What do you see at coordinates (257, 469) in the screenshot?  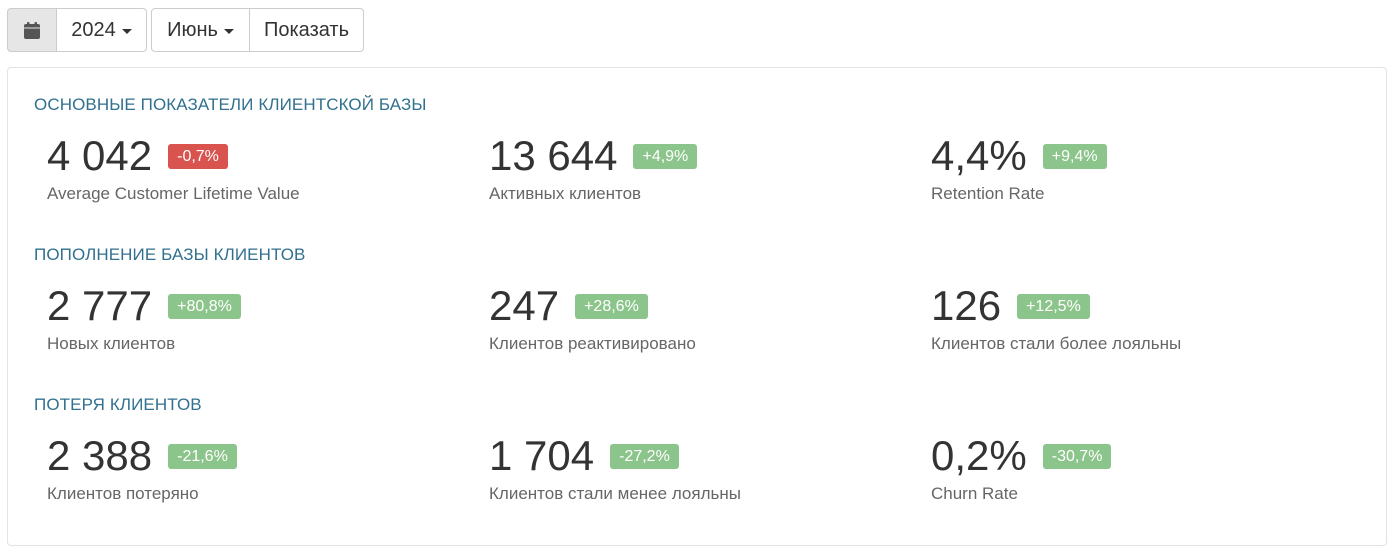 I see `stat-lost-clients: 2 388 -21,6% Клиентов потеряно` at bounding box center [257, 469].